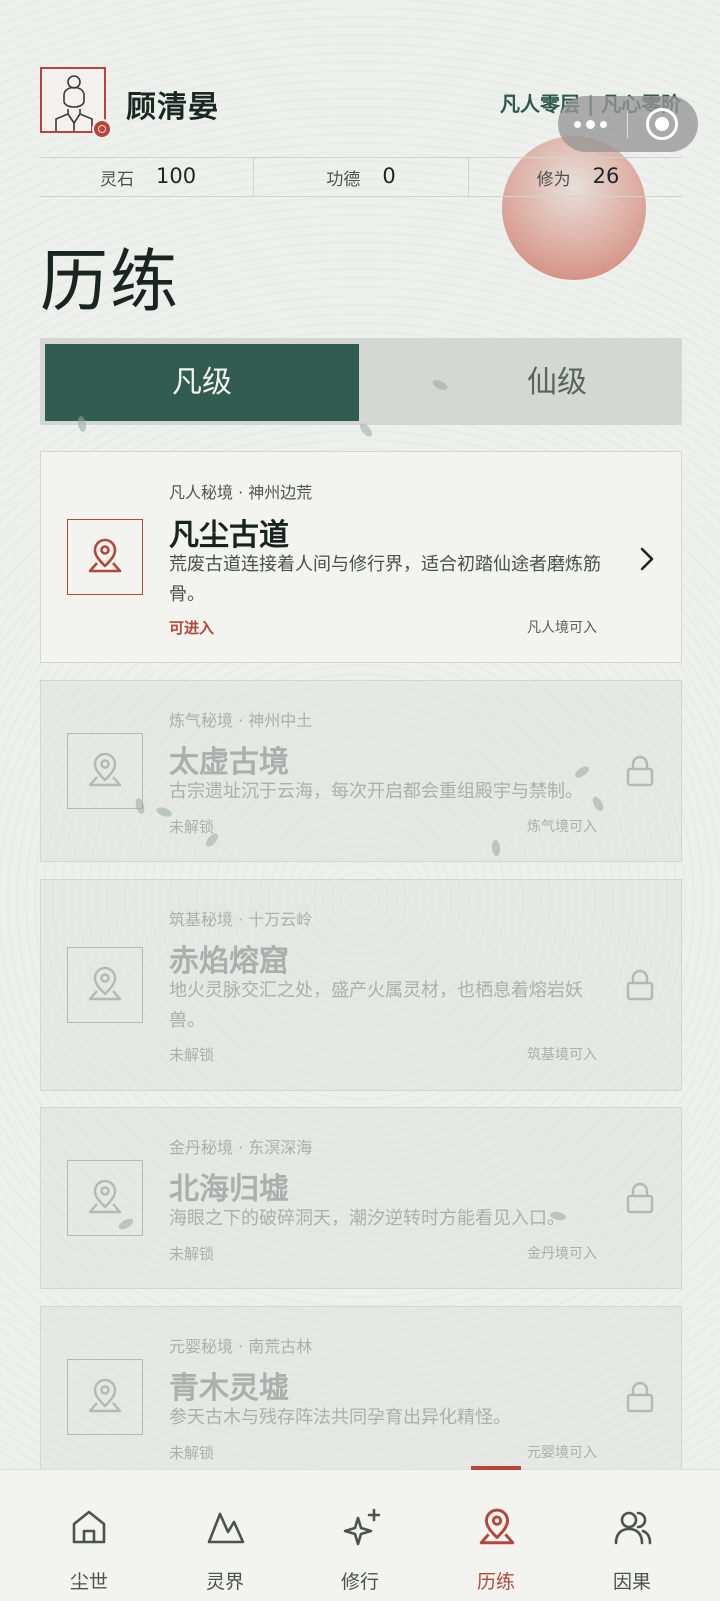  I want to click on realm-description: 荒废古道连接着人间与修行界，适合初踏仙途者磨炼筋骨。, so click(385, 579).